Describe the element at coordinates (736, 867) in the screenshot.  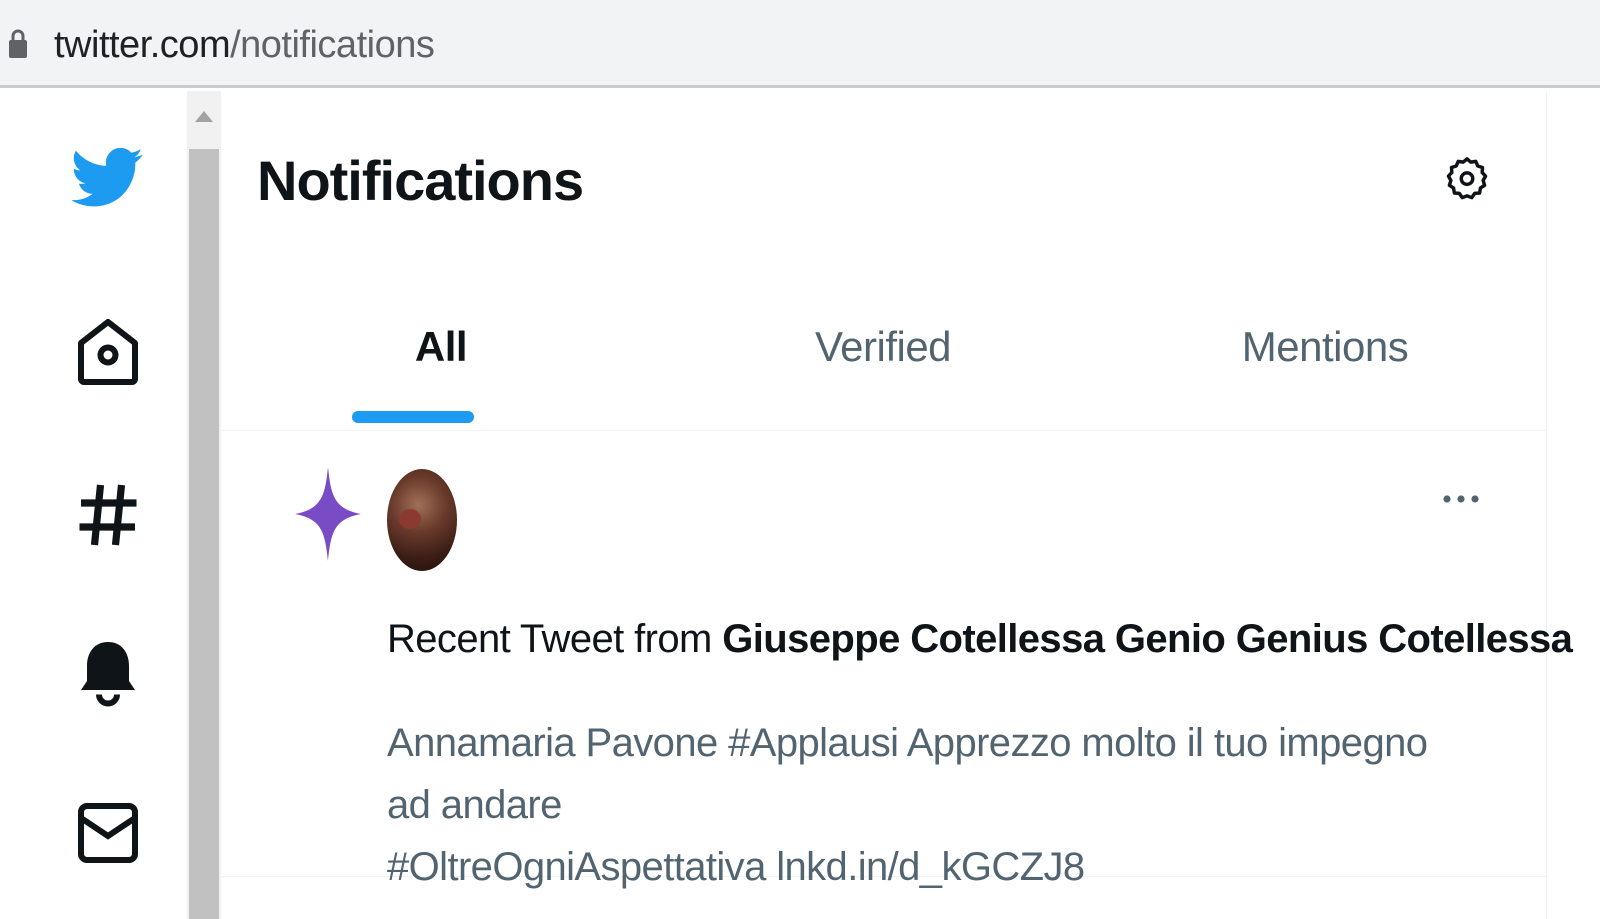
I see `tweet-text-line-2: #OltreOgniAspettativa lnkd.in/d_kGCZJ8` at that location.